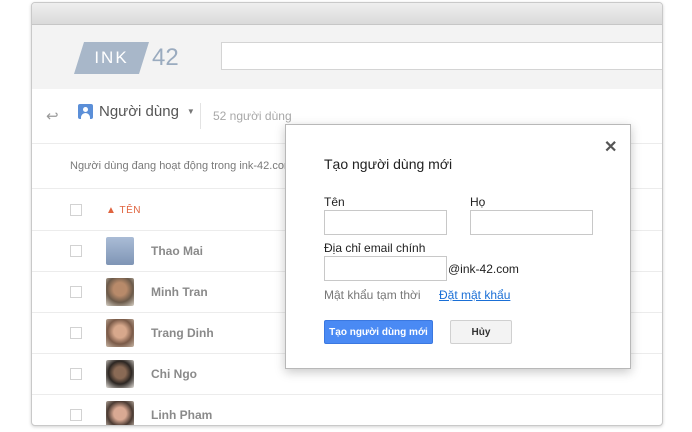 This screenshot has height=432, width=692. What do you see at coordinates (334, 202) in the screenshot?
I see `first-name-label: Tên` at bounding box center [334, 202].